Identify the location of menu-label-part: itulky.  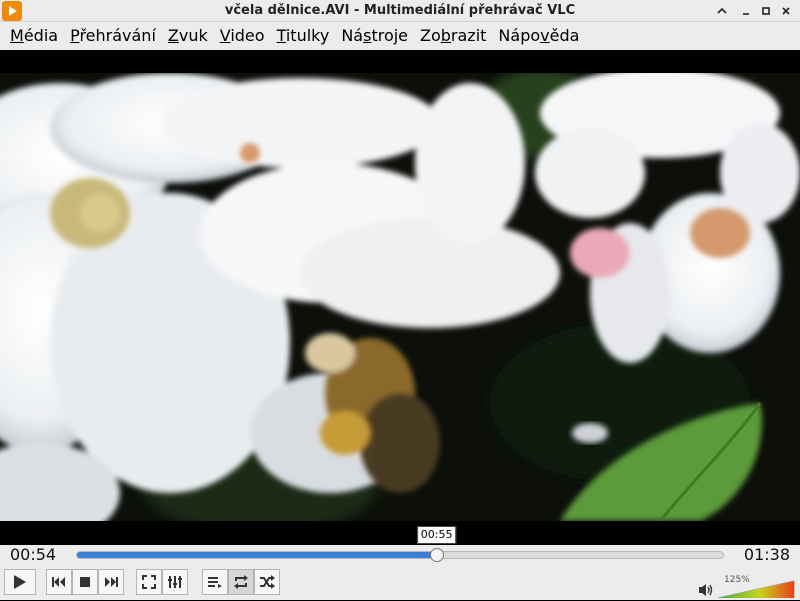
(307, 35).